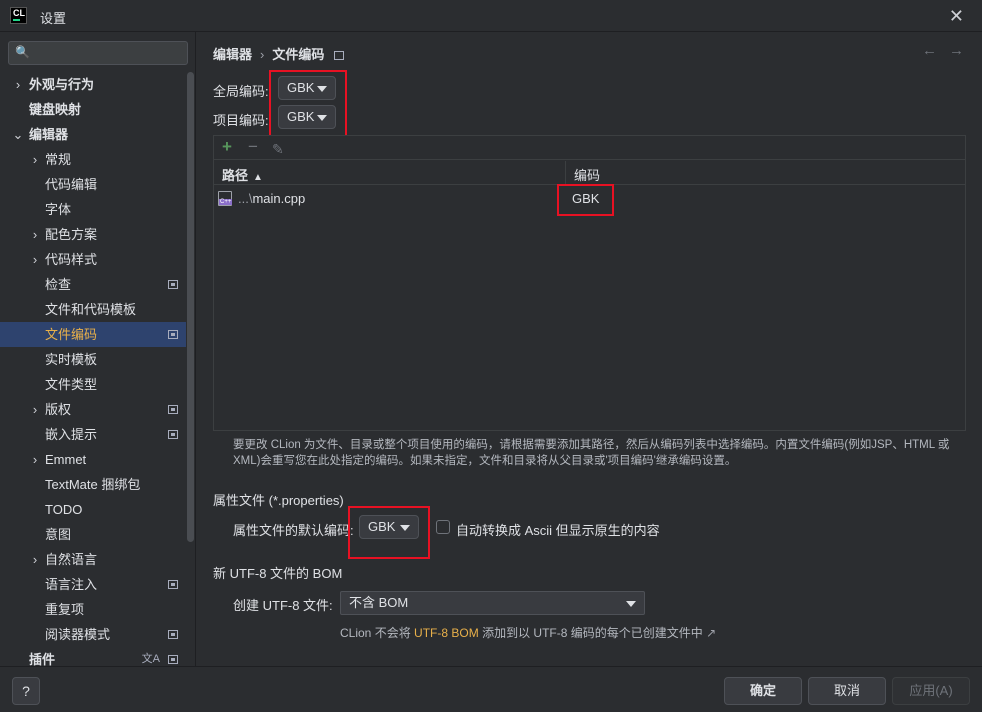  I want to click on breadcrumb-current: 文件编码, so click(298, 54).